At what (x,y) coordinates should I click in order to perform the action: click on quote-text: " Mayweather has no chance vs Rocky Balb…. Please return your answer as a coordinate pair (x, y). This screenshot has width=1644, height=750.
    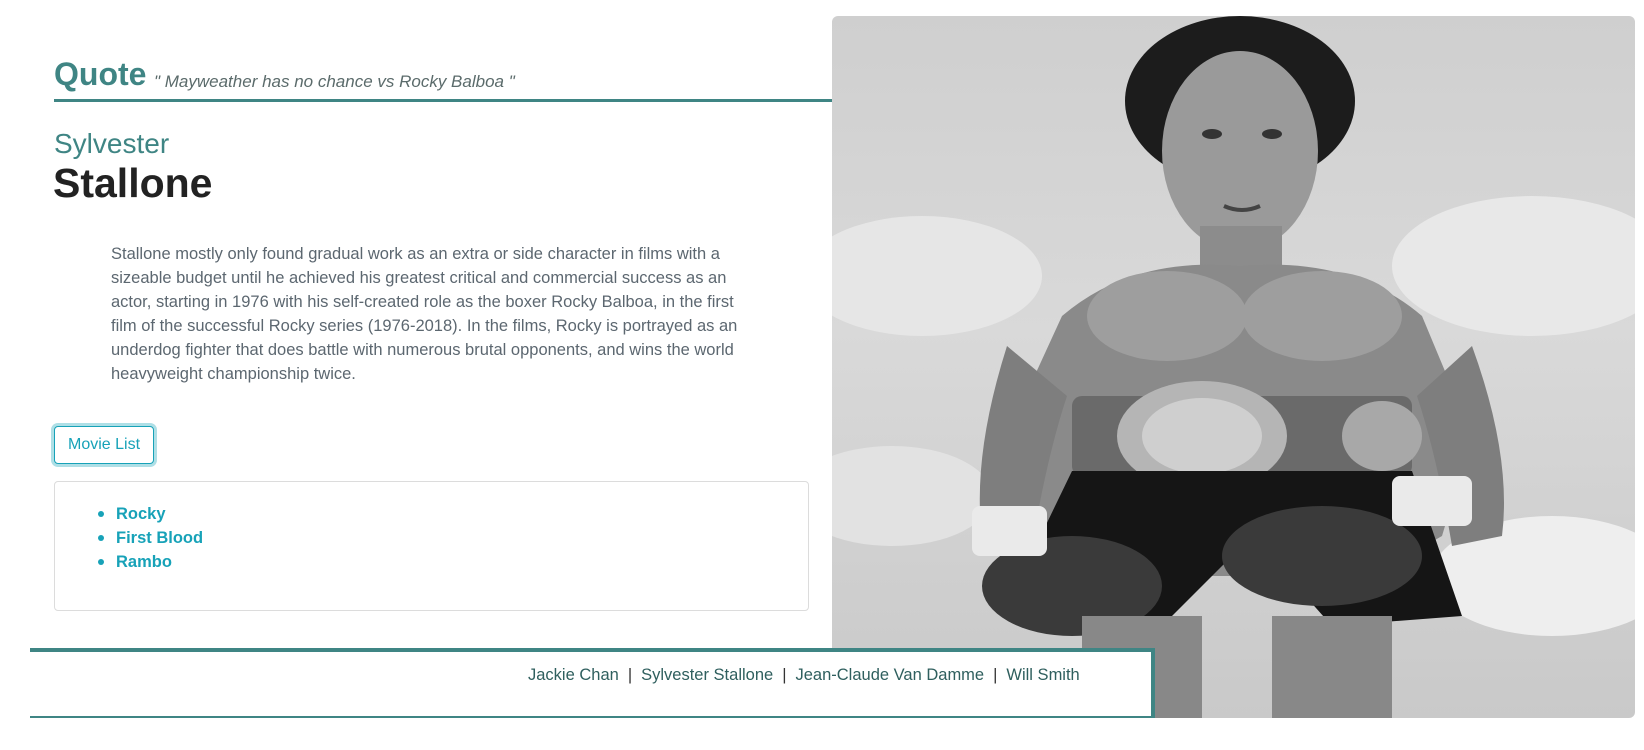
    Looking at the image, I should click on (334, 81).